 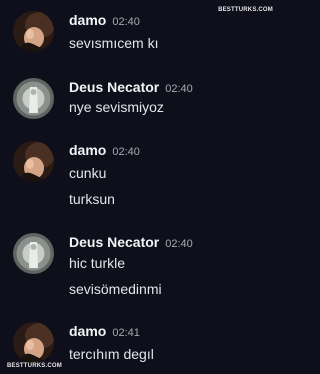 I want to click on message-text: sevısmıcem kı, so click(x=114, y=43).